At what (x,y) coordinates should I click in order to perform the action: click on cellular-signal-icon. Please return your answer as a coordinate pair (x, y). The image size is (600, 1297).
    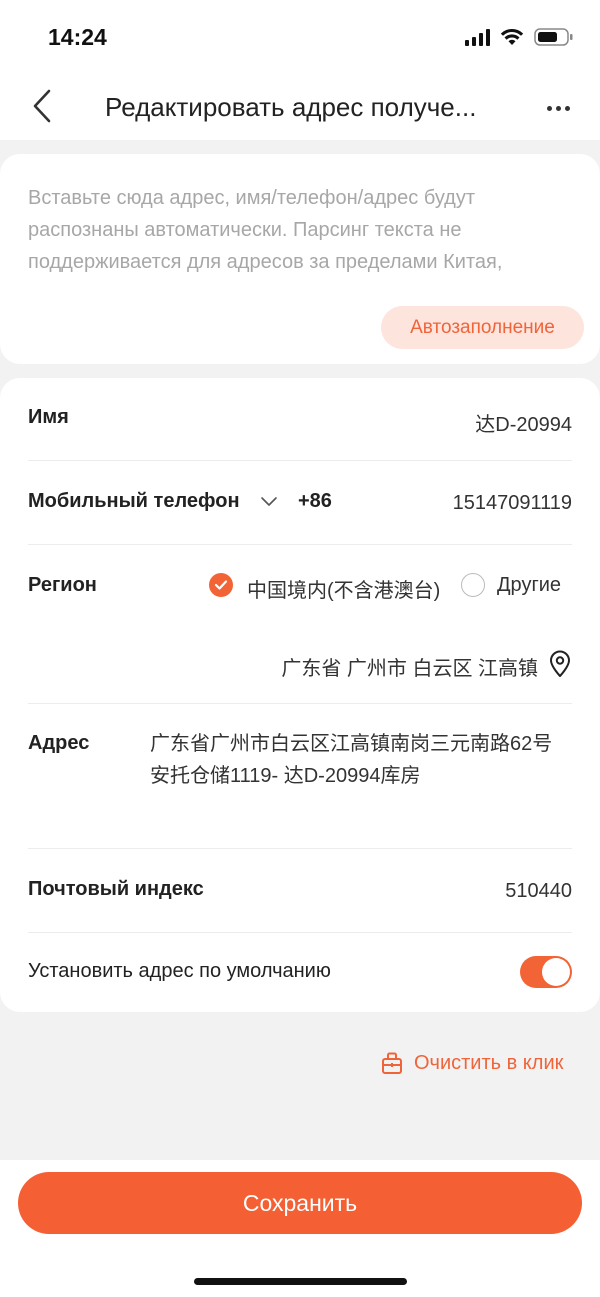
    Looking at the image, I should click on (477, 37).